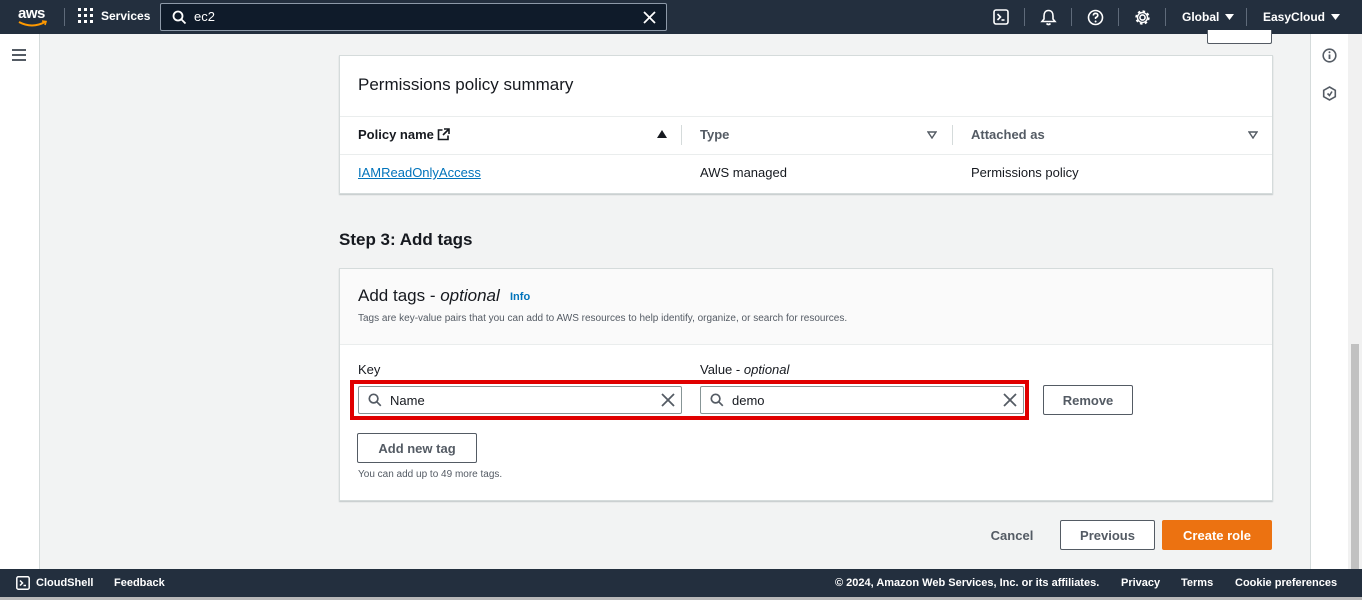 The height and width of the screenshot is (600, 1362). I want to click on attached-as-cell: Permissions policy, so click(1025, 172).